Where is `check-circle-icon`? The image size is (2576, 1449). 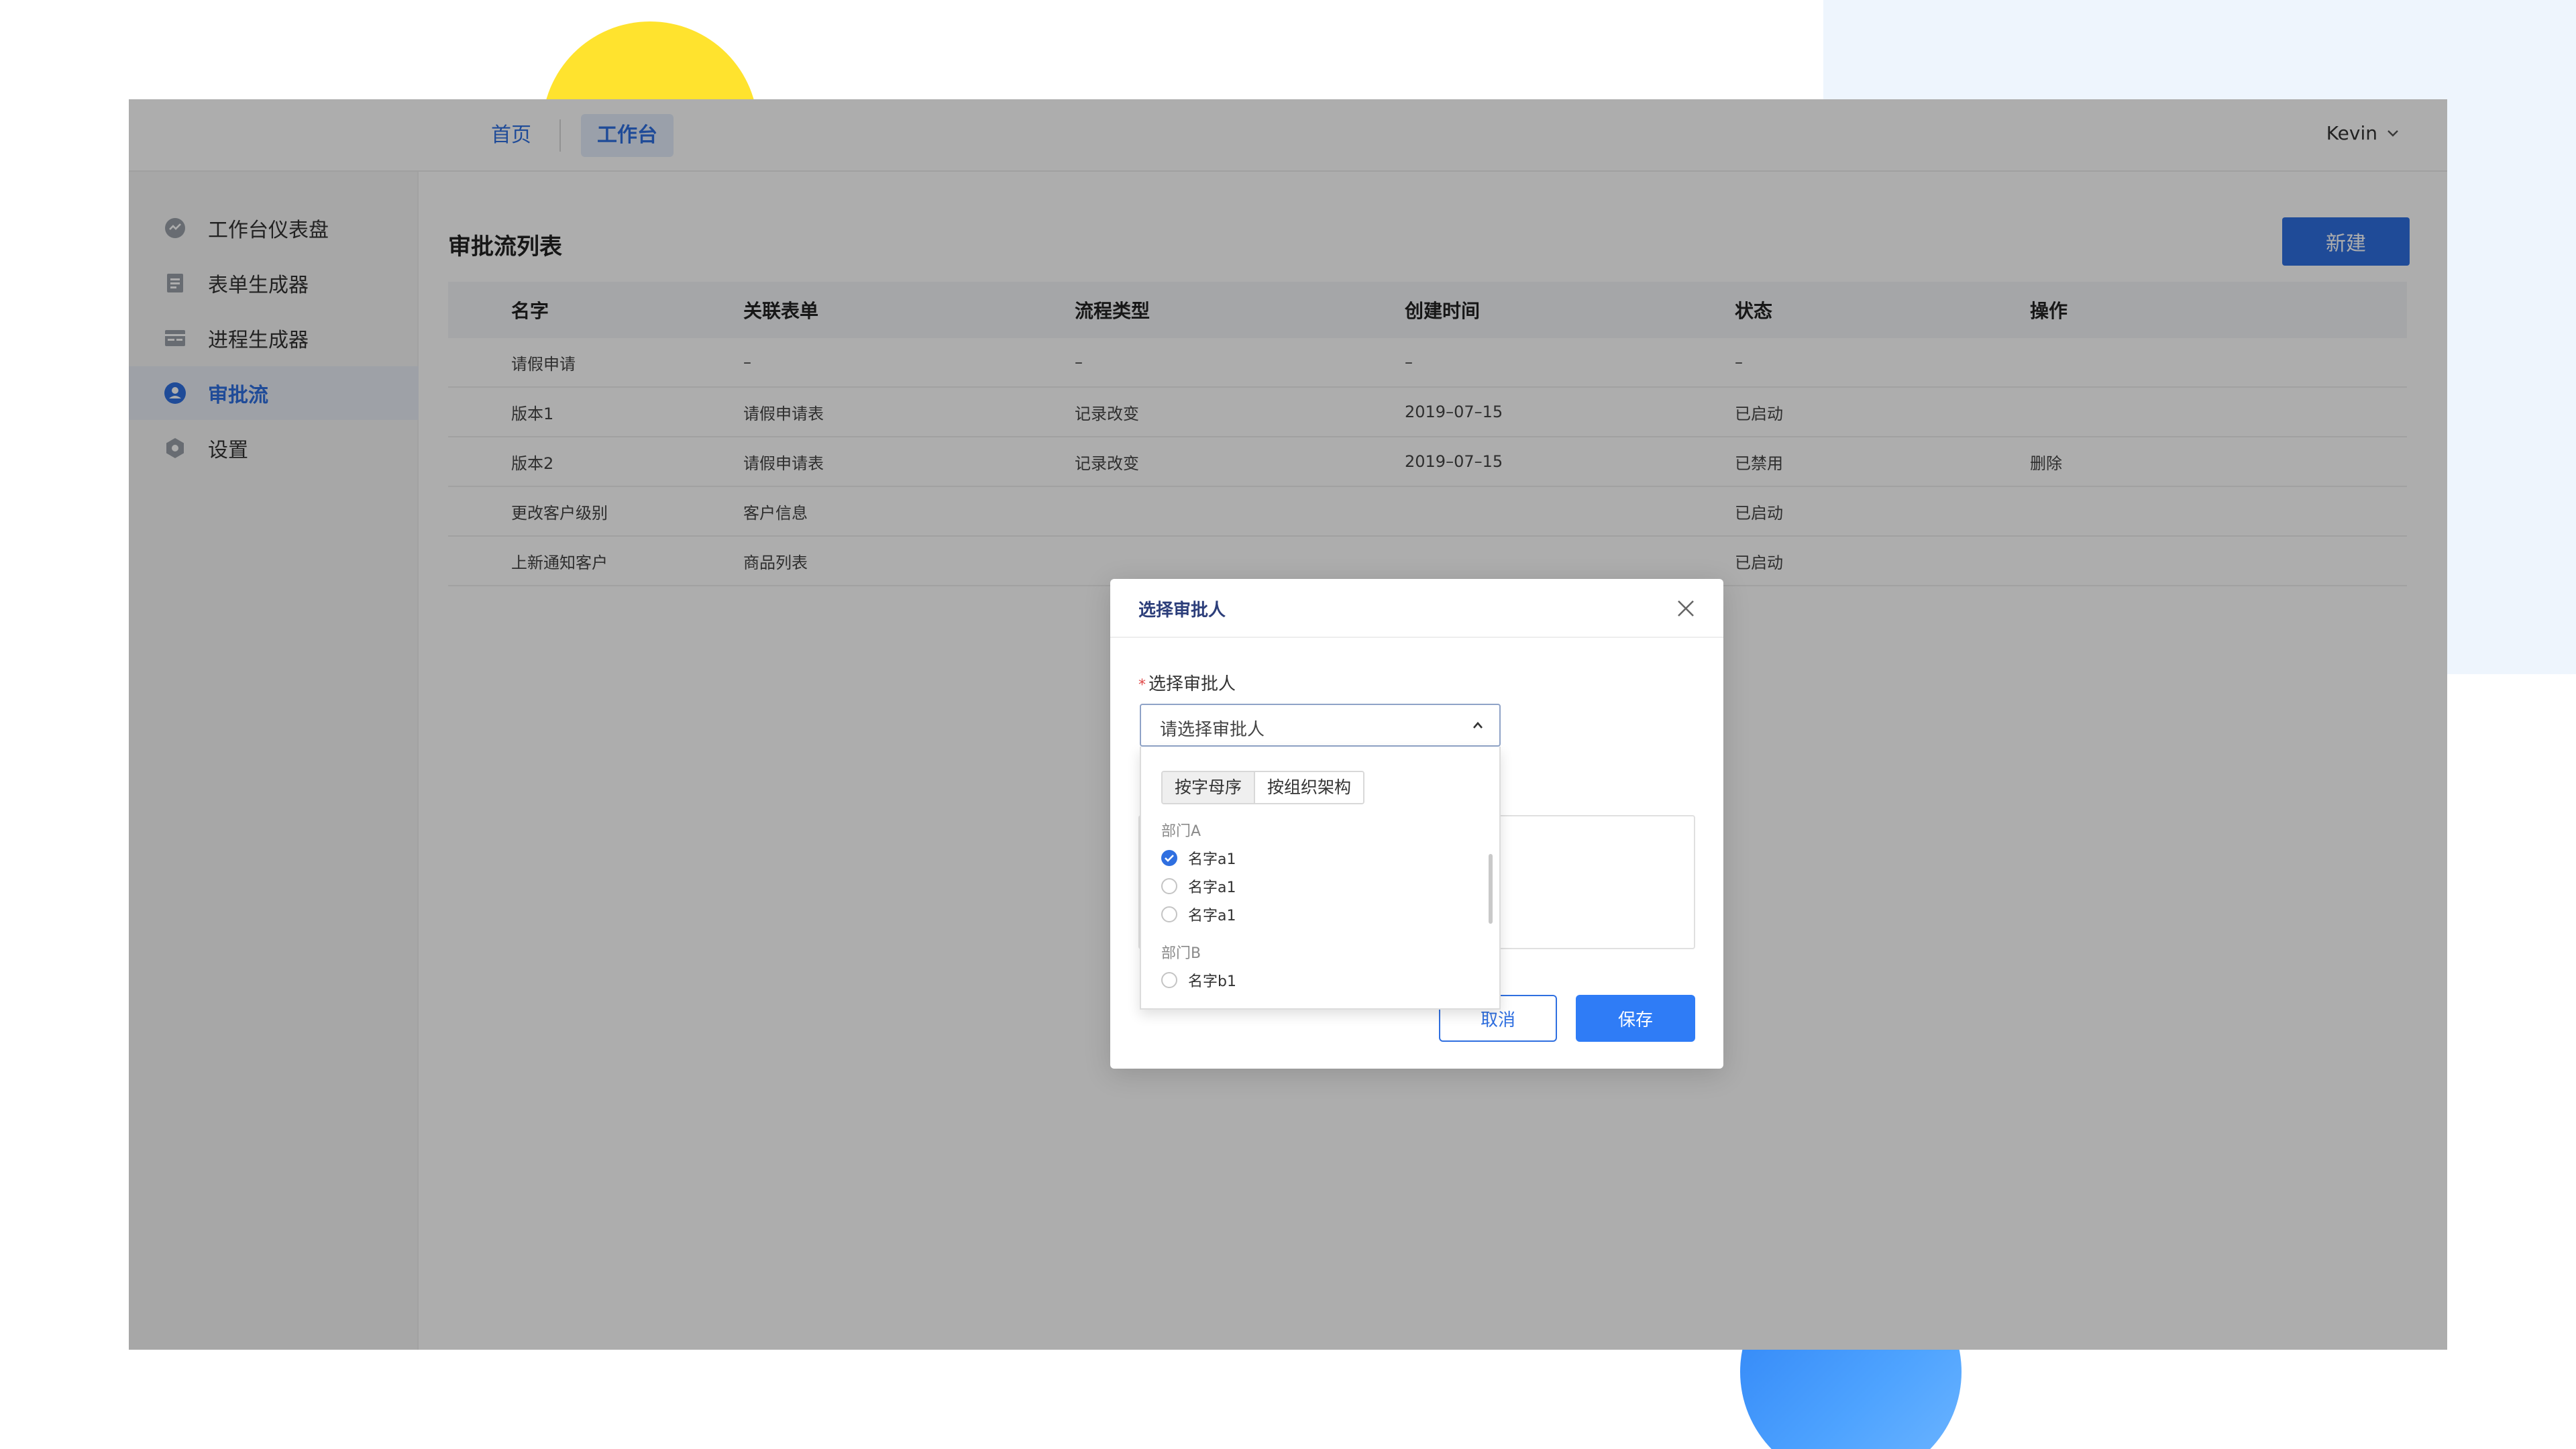 check-circle-icon is located at coordinates (1169, 858).